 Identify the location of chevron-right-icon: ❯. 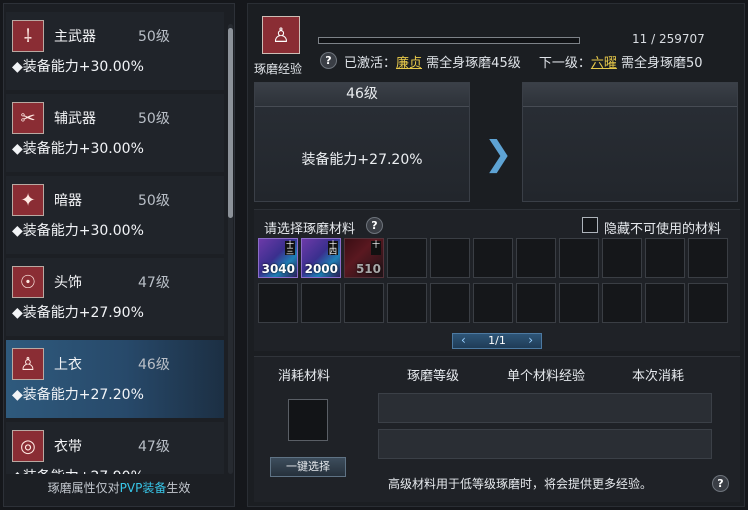
(498, 154).